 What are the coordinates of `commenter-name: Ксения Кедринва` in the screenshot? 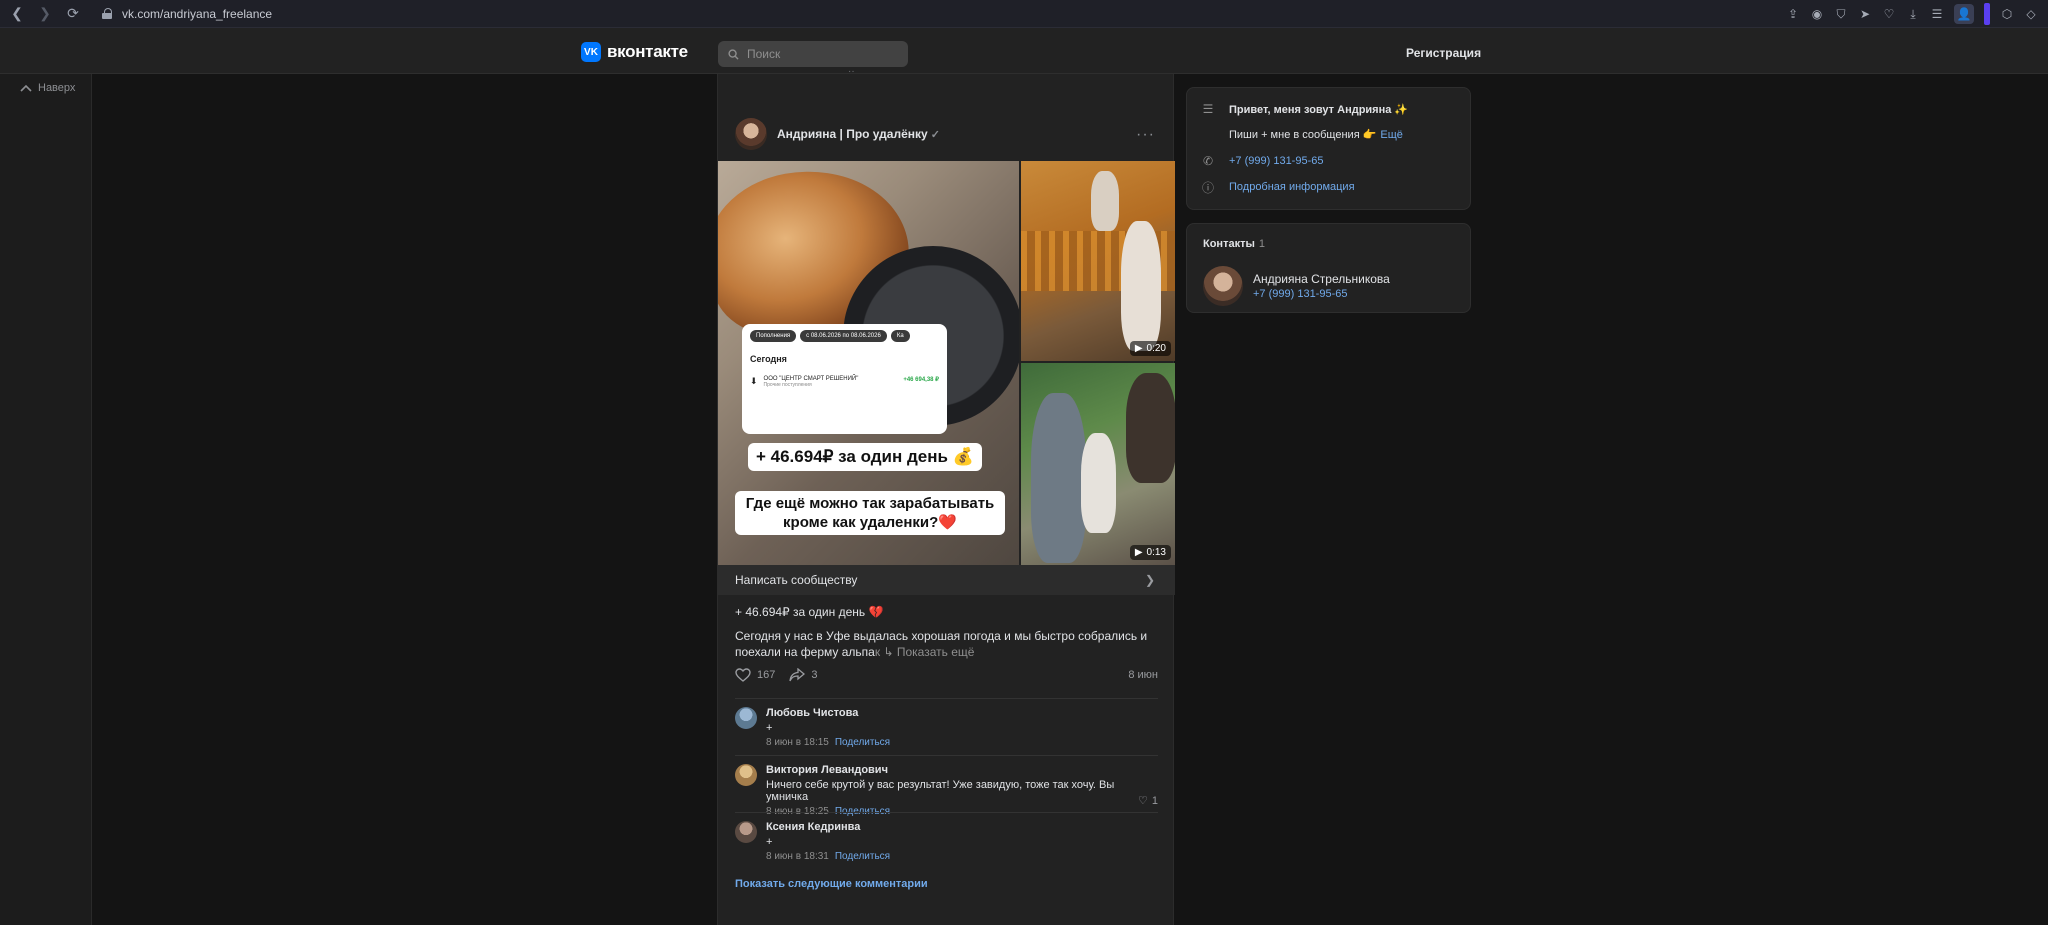 It's located at (962, 827).